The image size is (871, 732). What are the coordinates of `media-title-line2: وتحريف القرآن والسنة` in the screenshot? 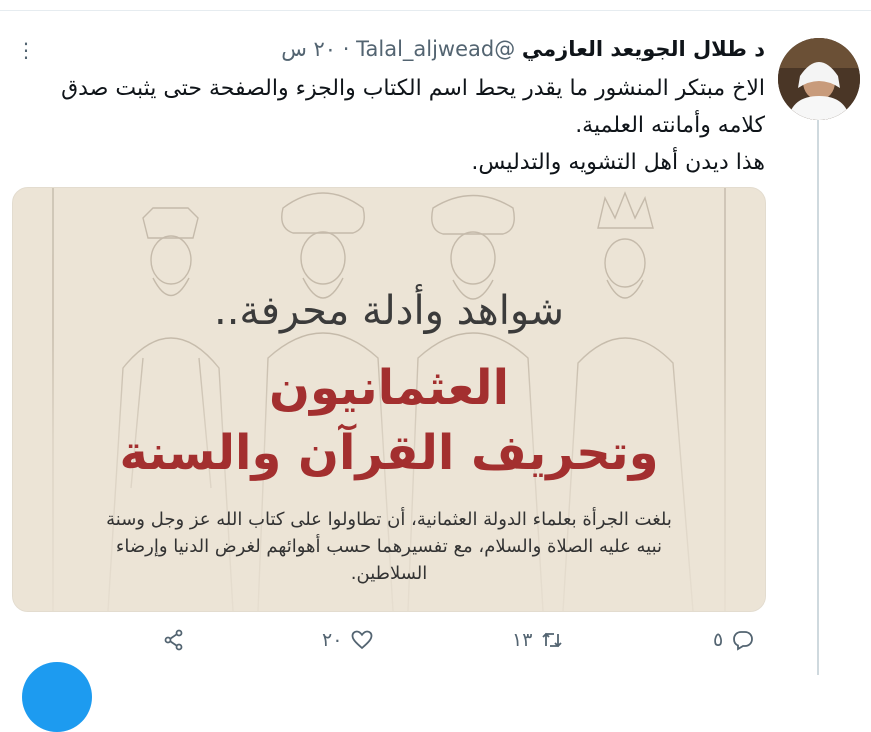 It's located at (389, 453).